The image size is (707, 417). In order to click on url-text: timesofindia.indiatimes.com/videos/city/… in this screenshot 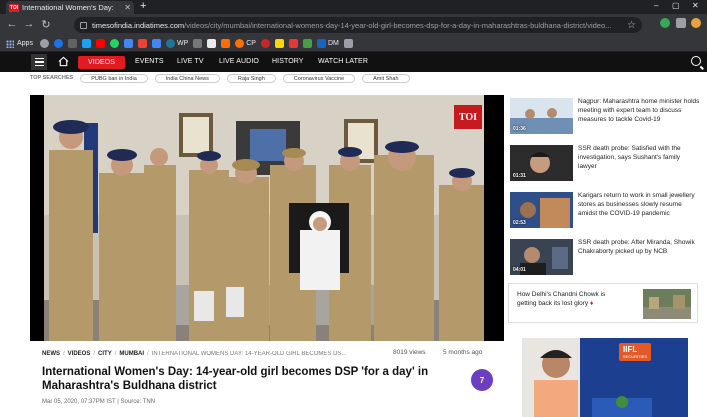, I will do `click(352, 25)`.